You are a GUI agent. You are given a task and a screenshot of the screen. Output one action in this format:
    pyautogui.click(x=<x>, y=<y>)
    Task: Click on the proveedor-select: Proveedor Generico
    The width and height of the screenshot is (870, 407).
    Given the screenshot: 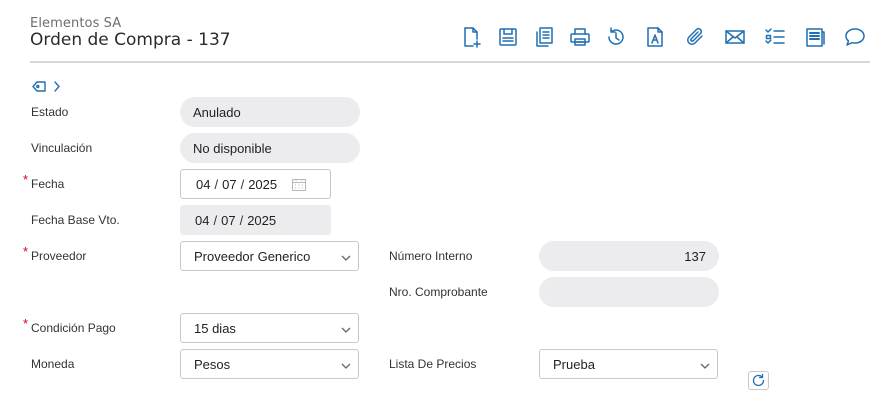 What is the action you would take?
    pyautogui.click(x=269, y=256)
    